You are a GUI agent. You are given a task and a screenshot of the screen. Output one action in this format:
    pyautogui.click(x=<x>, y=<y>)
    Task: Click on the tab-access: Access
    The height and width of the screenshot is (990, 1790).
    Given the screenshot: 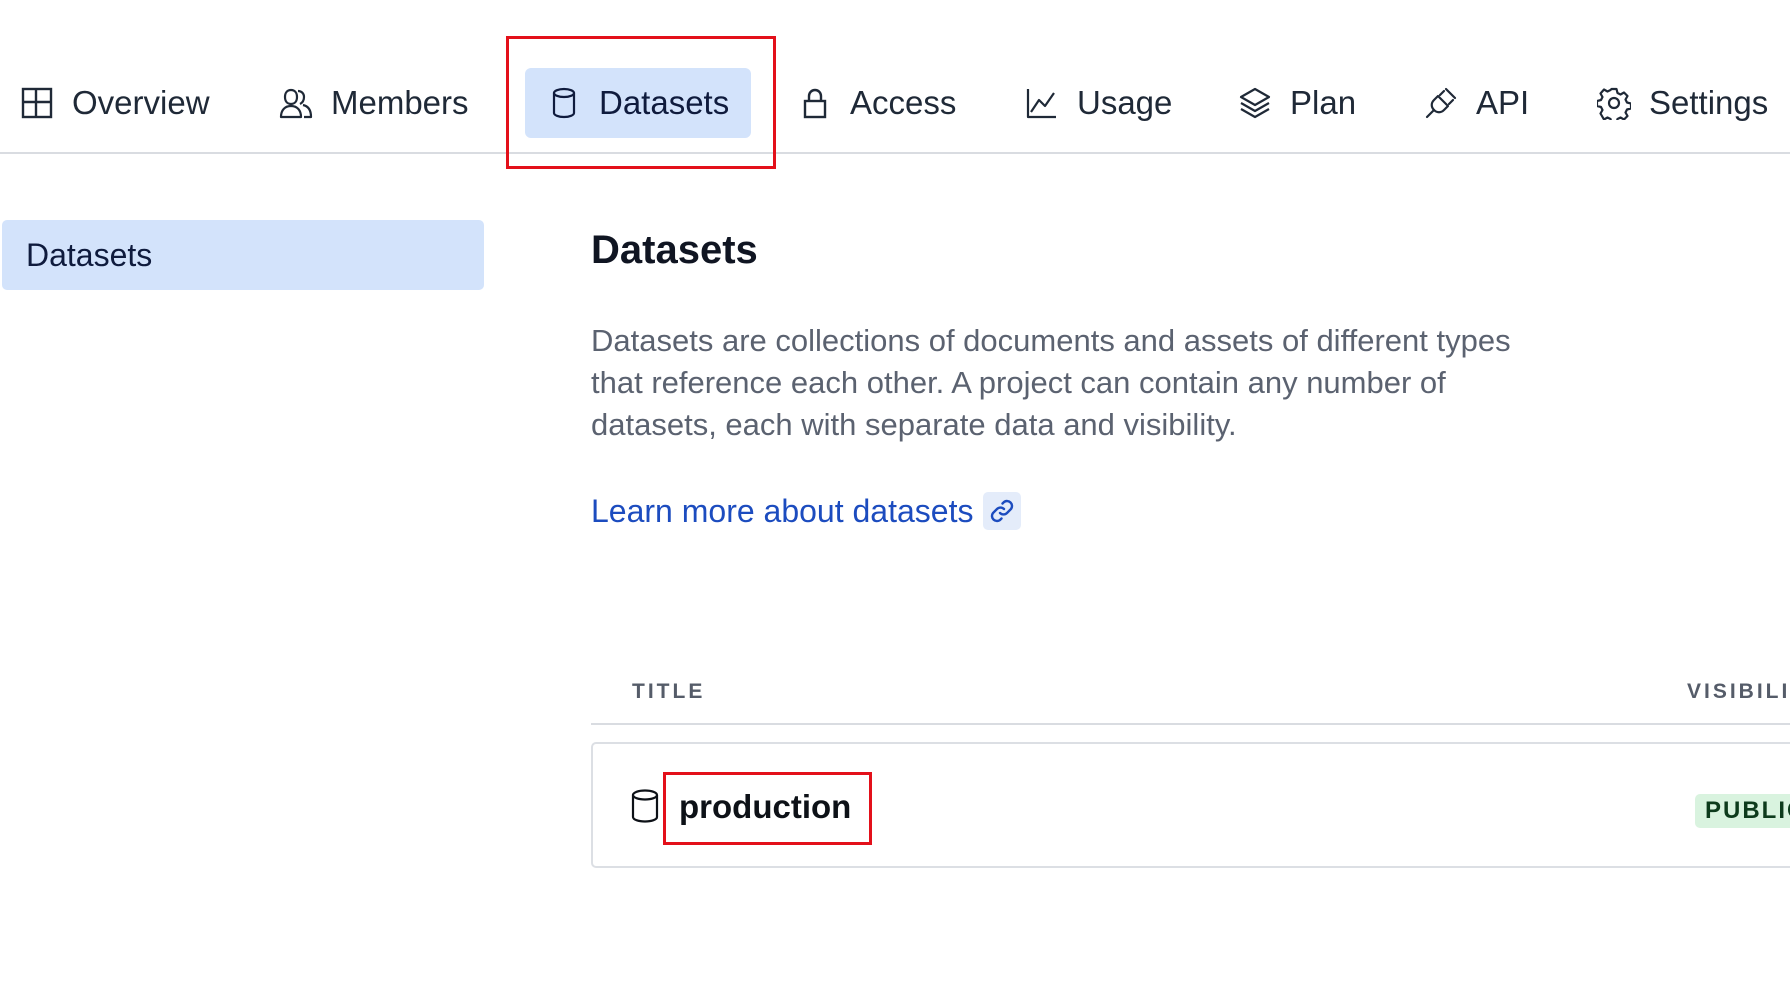 What is the action you would take?
    pyautogui.click(x=877, y=103)
    